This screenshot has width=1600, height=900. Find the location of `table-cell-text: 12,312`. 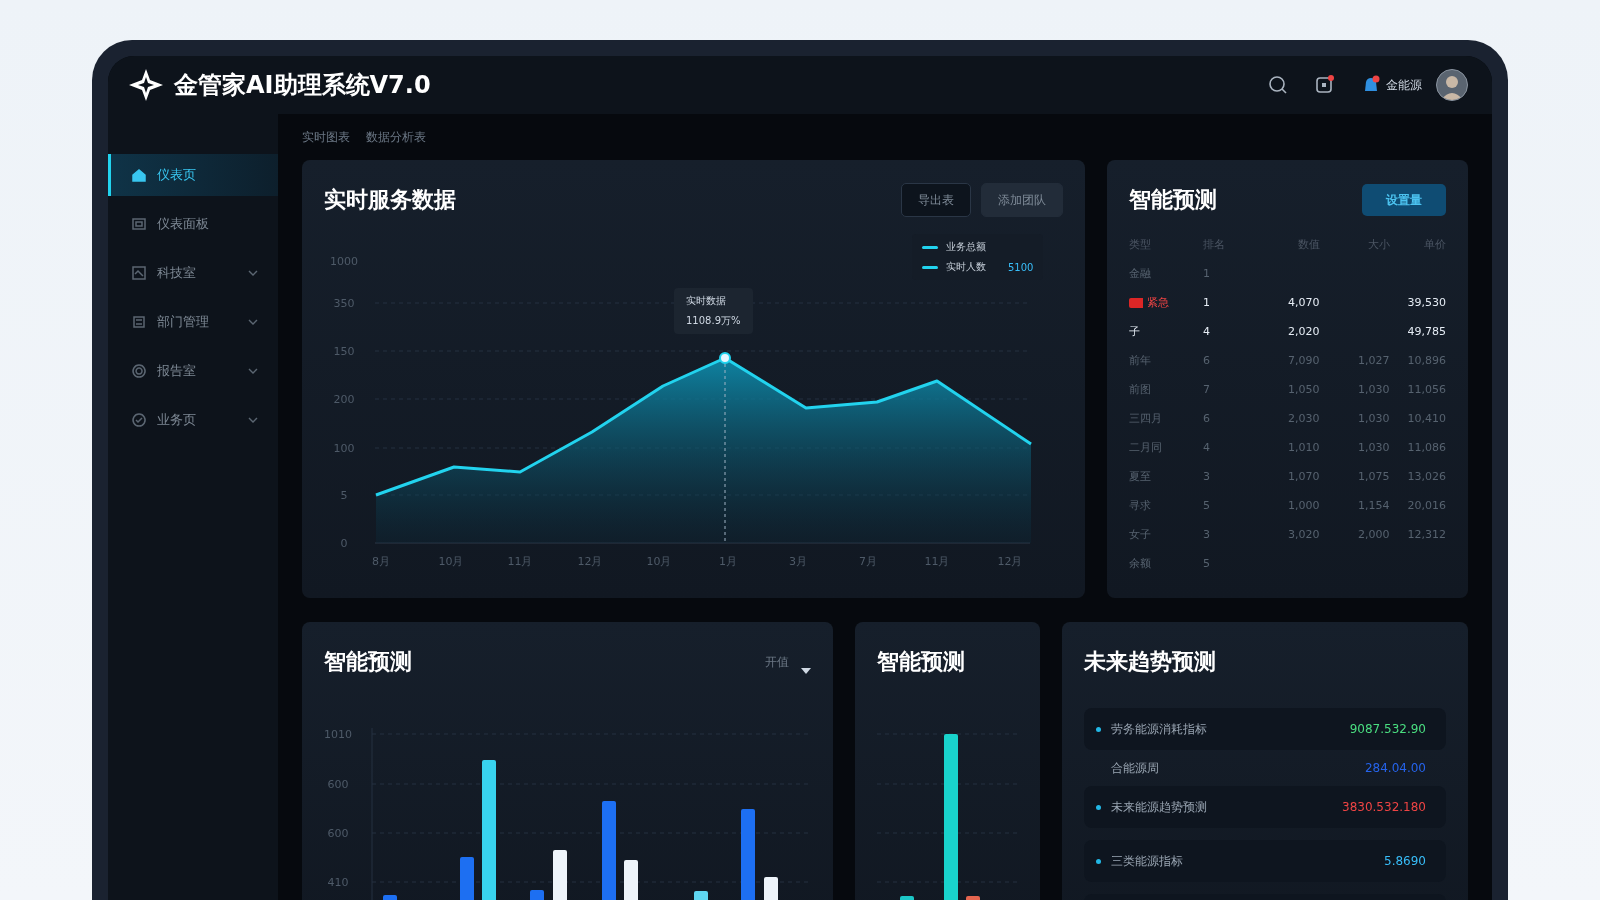

table-cell-text: 12,312 is located at coordinates (1426, 535).